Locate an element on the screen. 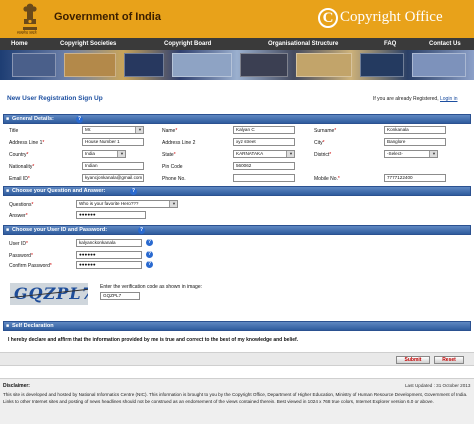 The width and height of the screenshot is (474, 424). submit-button: Submit is located at coordinates (413, 360).